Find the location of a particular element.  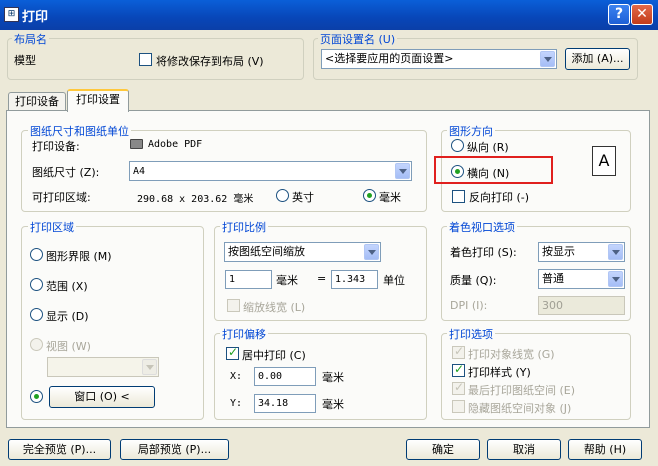

scale-mm-label: 毫米 is located at coordinates (287, 280).